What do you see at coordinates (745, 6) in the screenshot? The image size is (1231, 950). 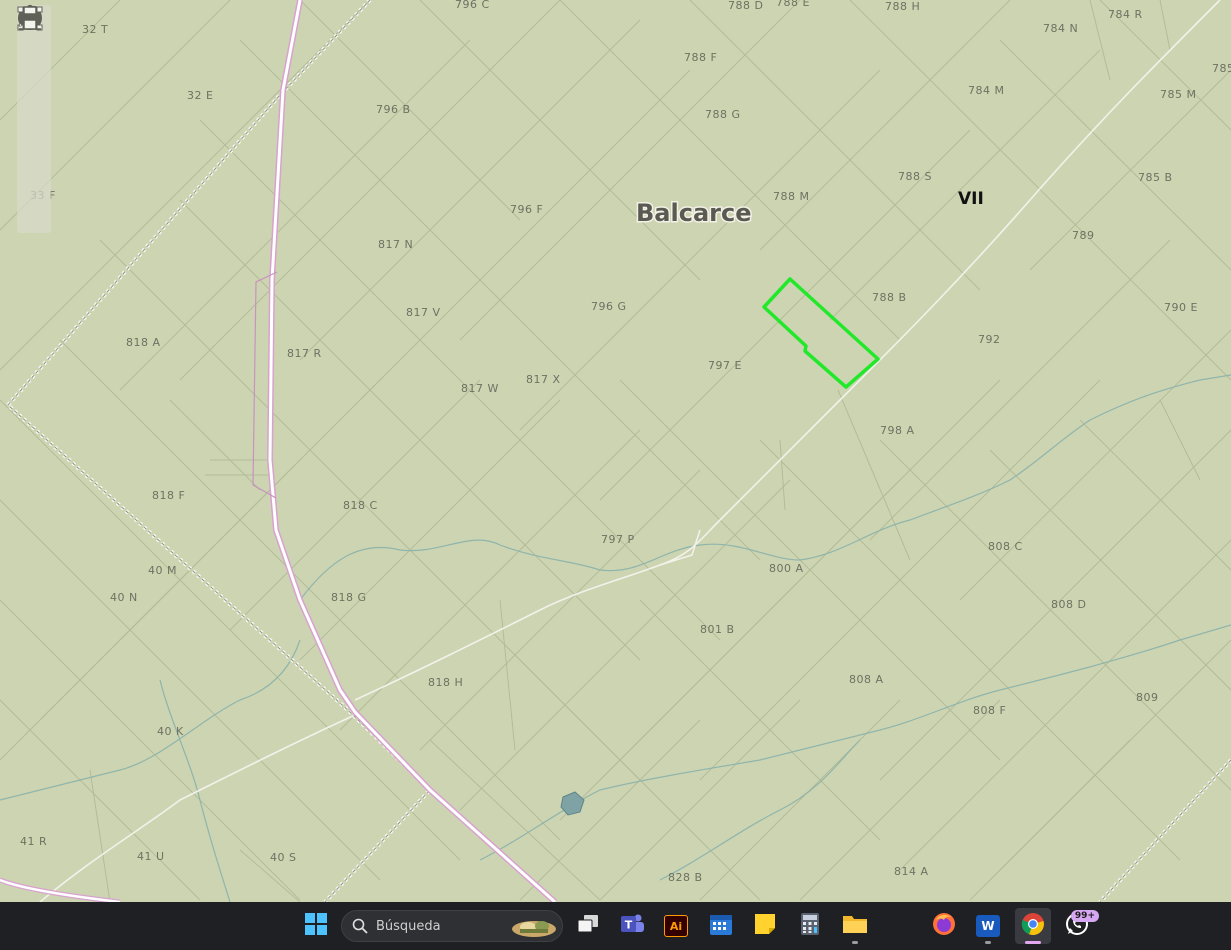 I see `parcel-label: 788 D` at bounding box center [745, 6].